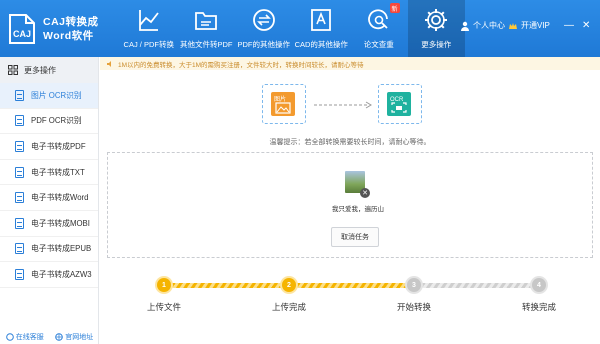 This screenshot has height=344, width=600. Describe the element at coordinates (321, 20) in the screenshot. I see `cad-icon` at that location.